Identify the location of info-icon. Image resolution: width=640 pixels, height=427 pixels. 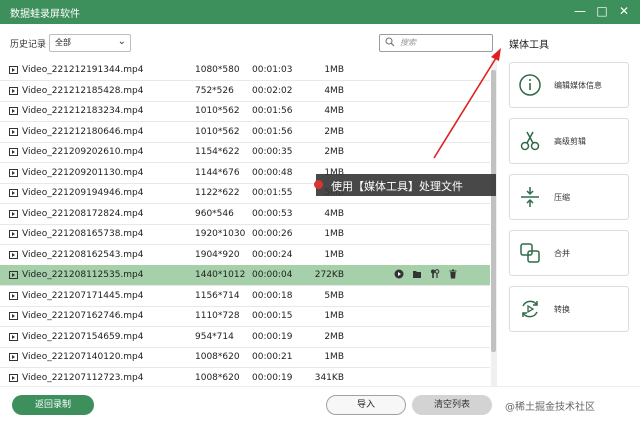
(530, 85).